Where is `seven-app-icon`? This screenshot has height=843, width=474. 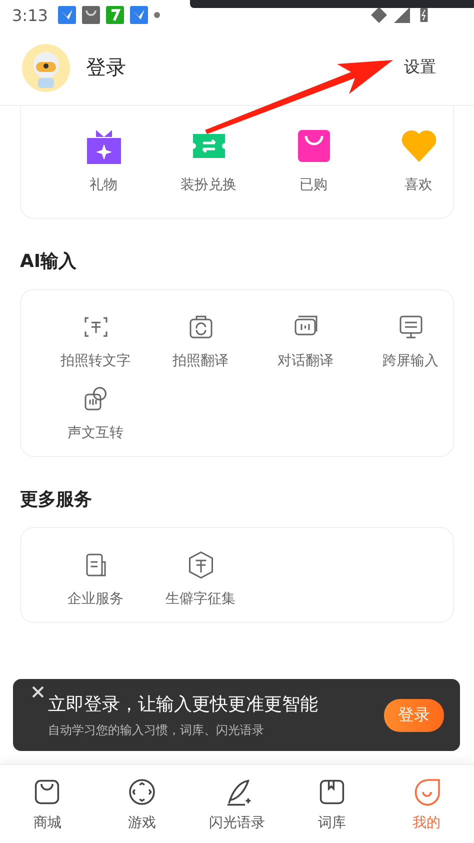
seven-app-icon is located at coordinates (115, 15).